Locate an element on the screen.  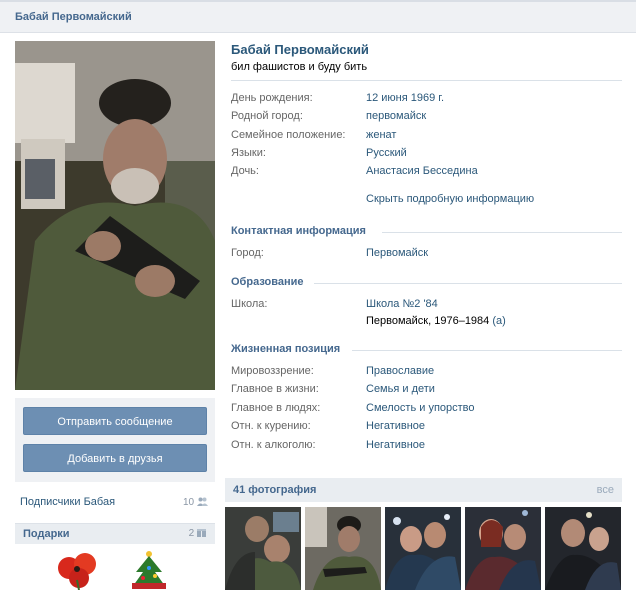
photos-all-link: все is located at coordinates (605, 490).